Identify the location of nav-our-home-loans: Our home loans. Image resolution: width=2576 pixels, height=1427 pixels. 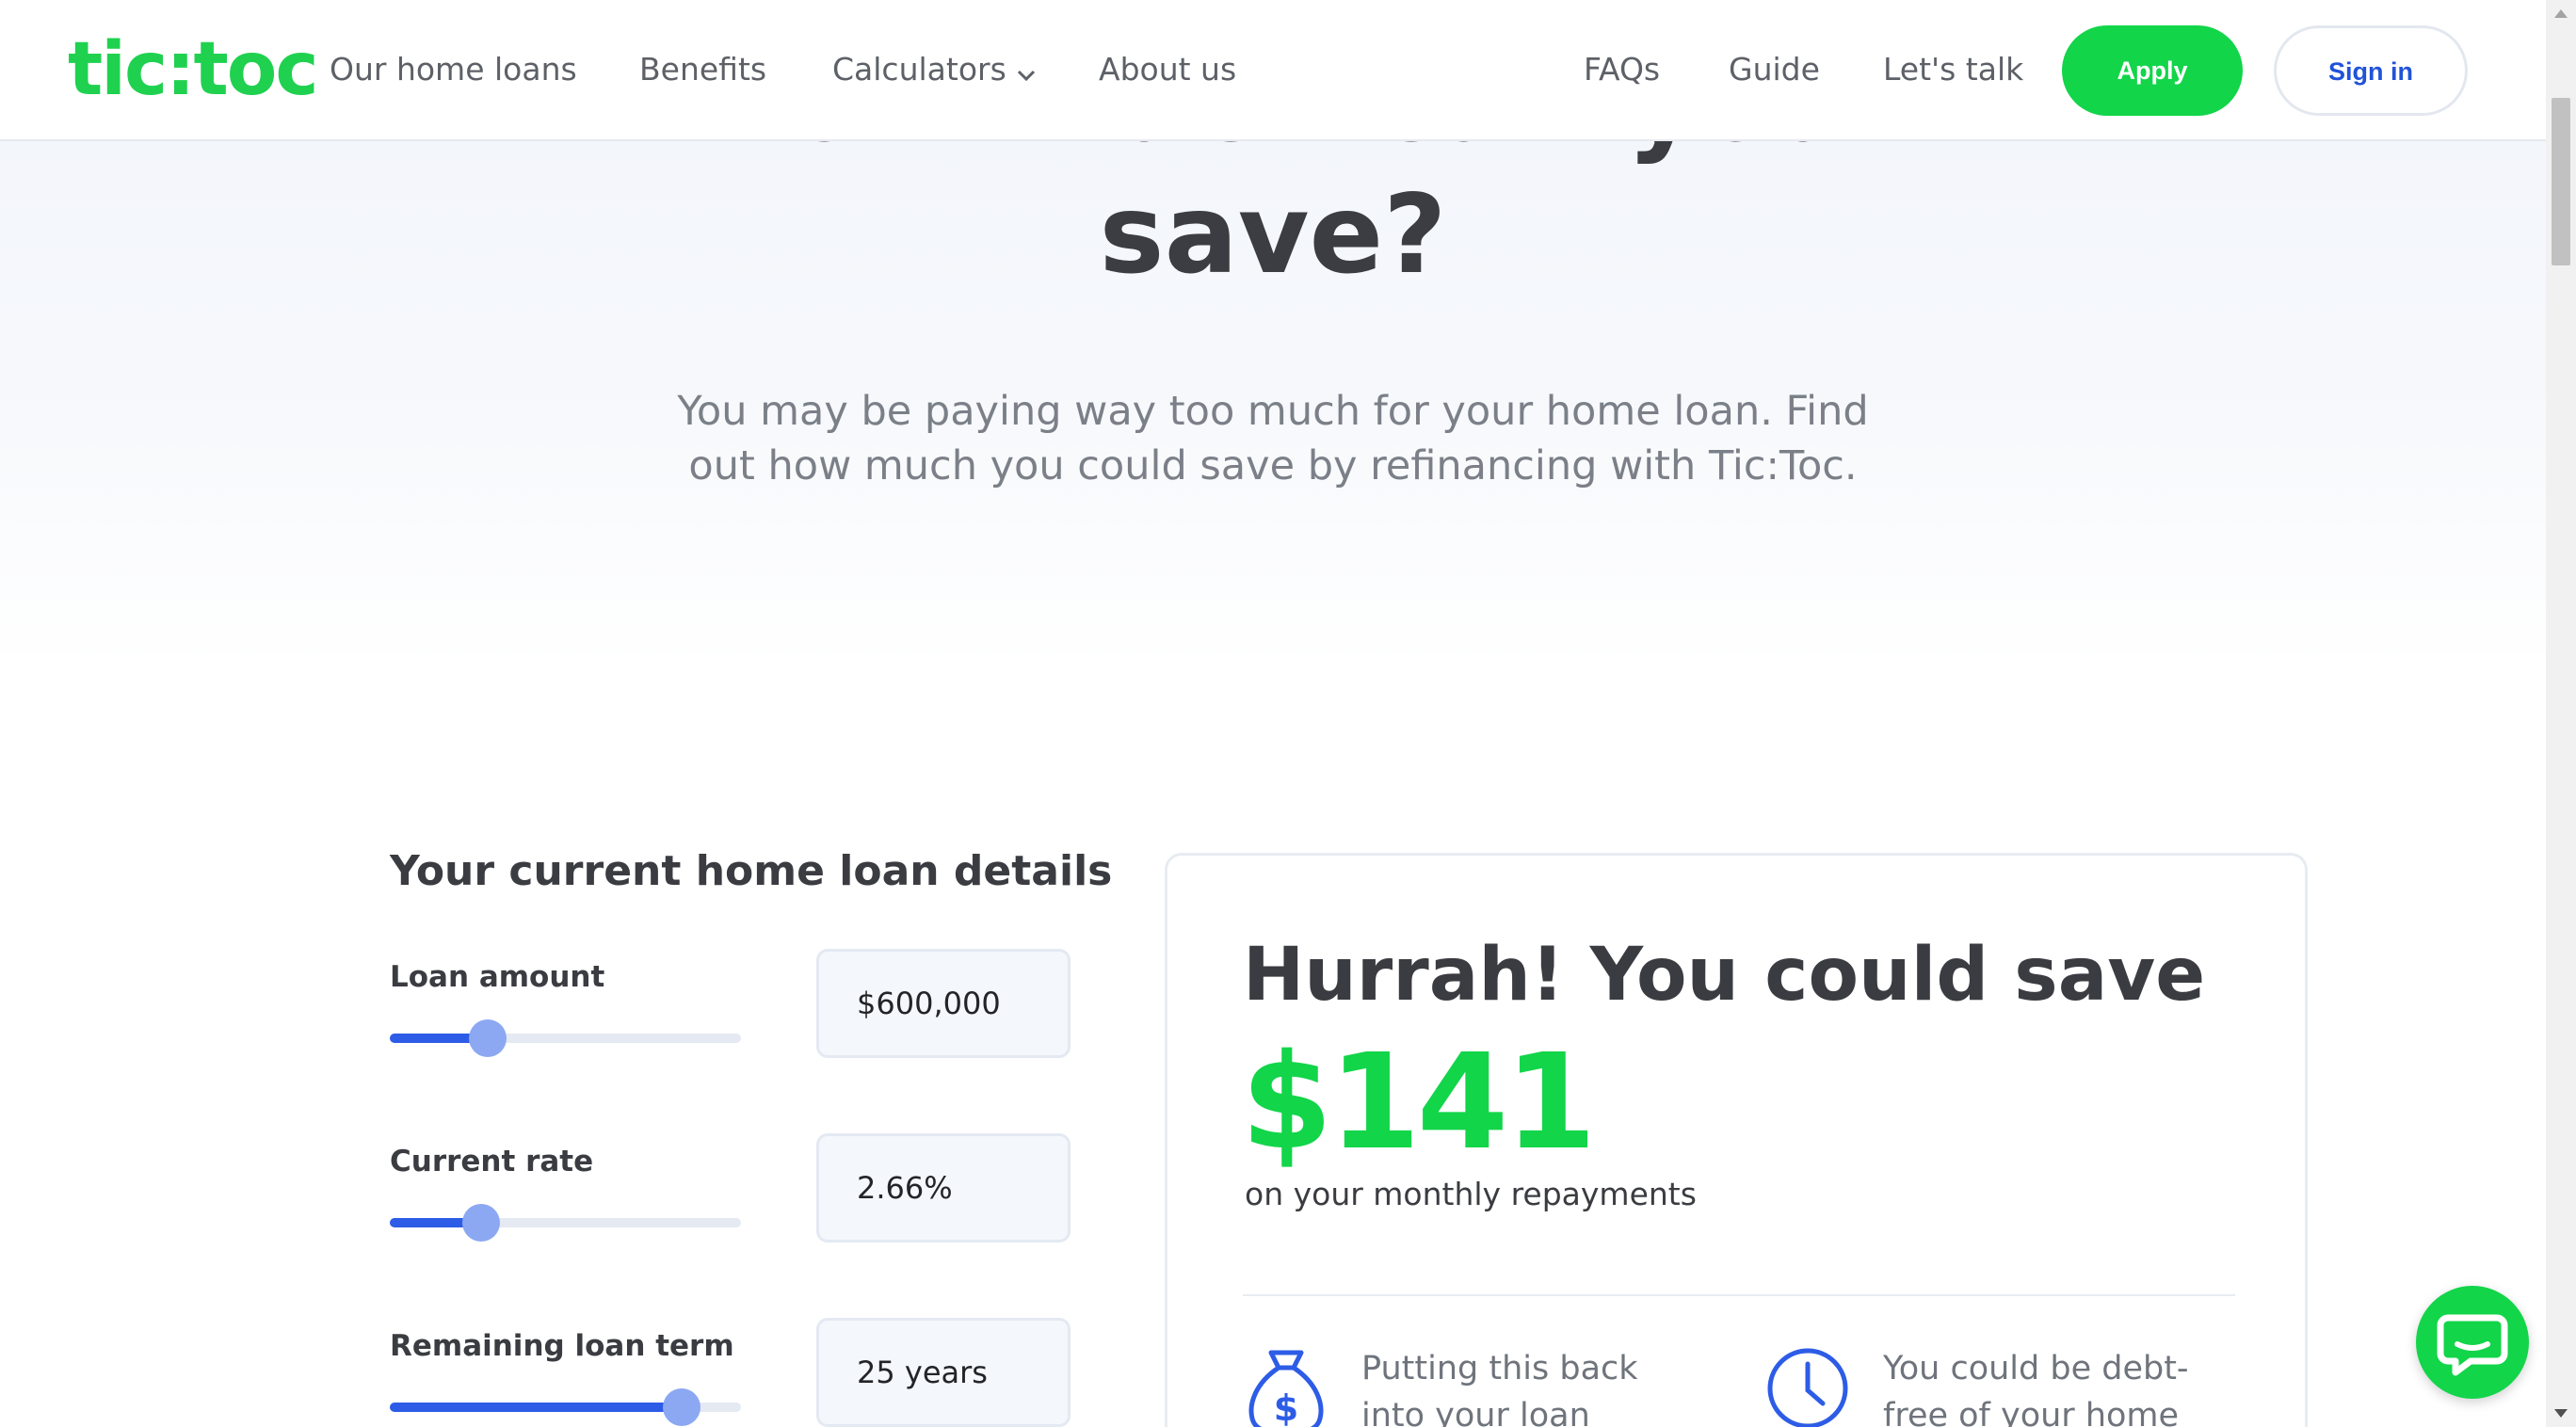
(453, 69).